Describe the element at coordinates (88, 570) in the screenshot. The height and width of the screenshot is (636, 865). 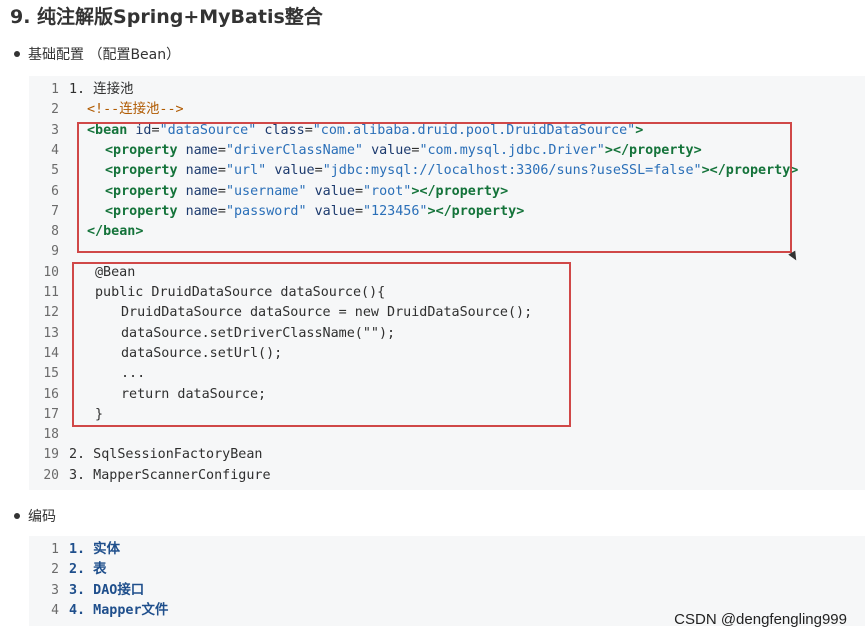
I see `code-text: 2. 表` at that location.